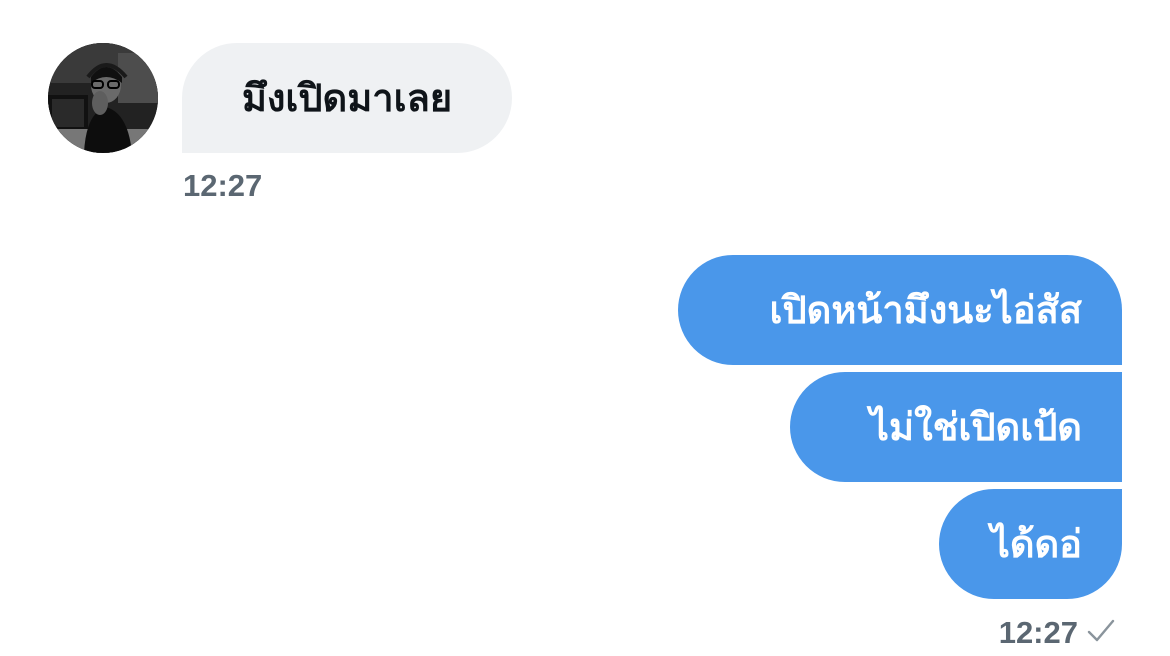 The width and height of the screenshot is (1170, 656). Describe the element at coordinates (223, 185) in the screenshot. I see `incoming-message-time: 12:27` at that location.